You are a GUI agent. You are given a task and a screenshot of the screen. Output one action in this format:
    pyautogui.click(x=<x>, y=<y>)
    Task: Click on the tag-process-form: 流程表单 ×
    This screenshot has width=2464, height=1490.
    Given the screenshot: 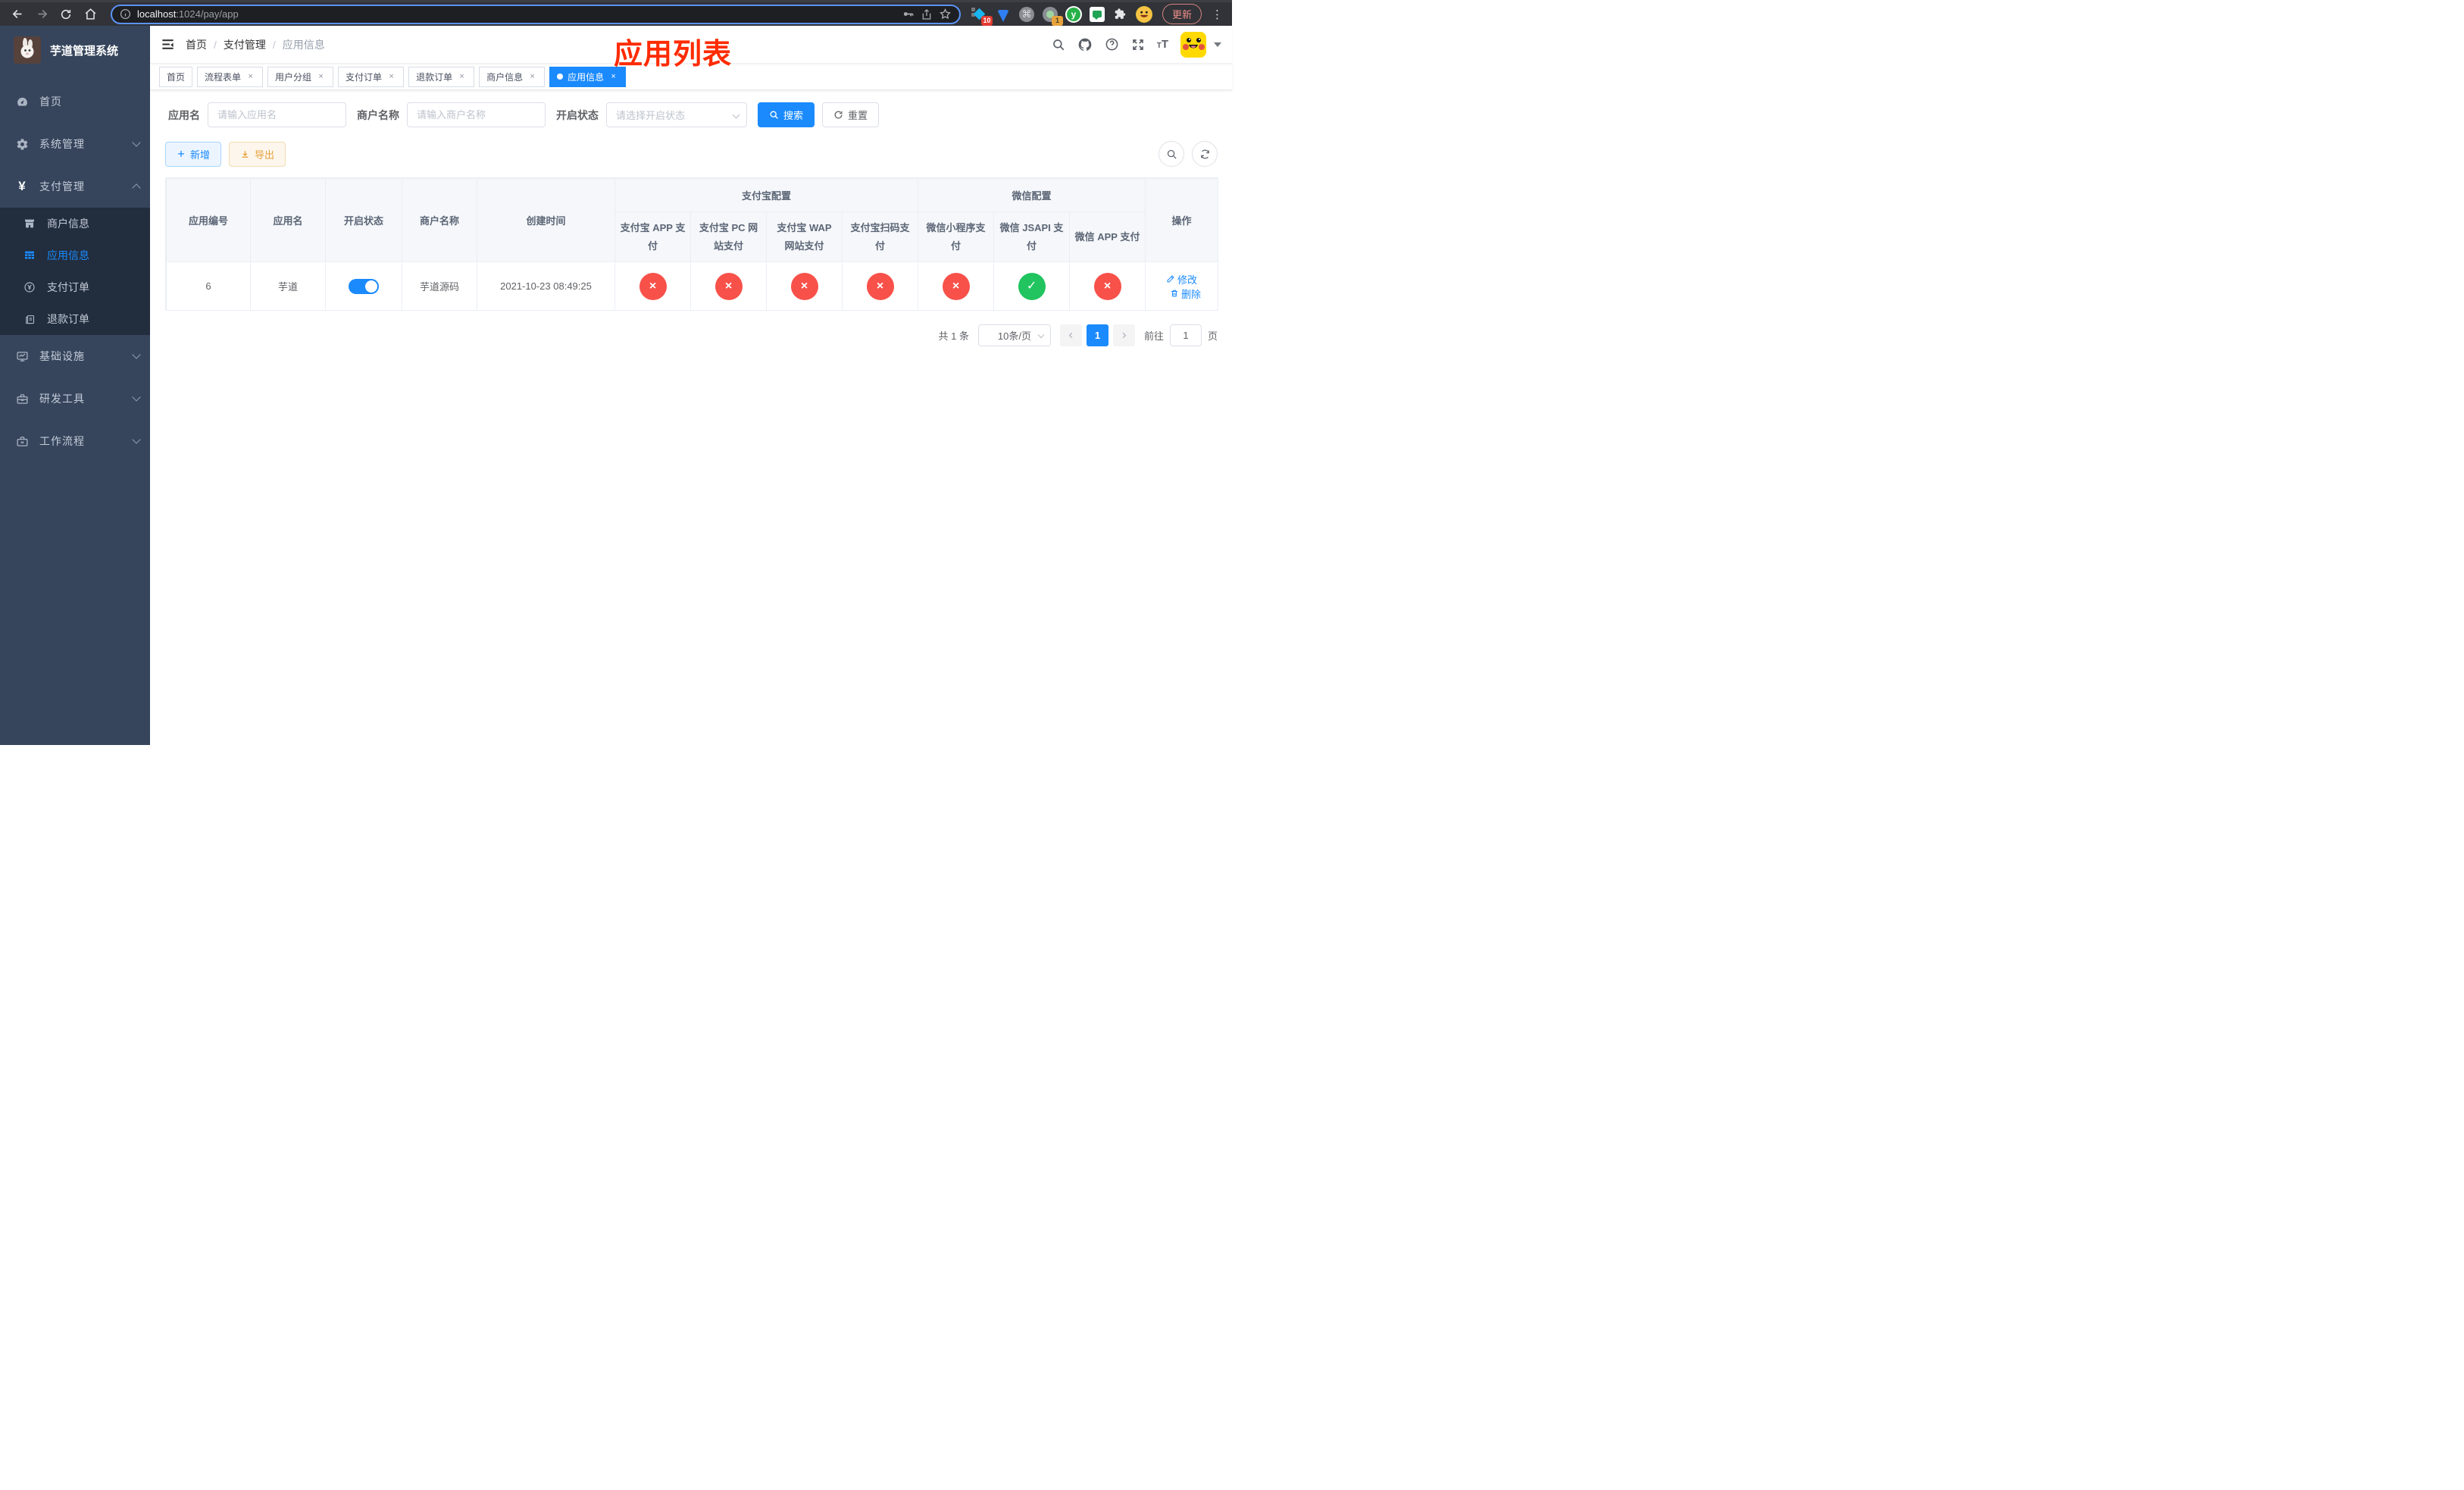 What is the action you would take?
    pyautogui.click(x=230, y=76)
    